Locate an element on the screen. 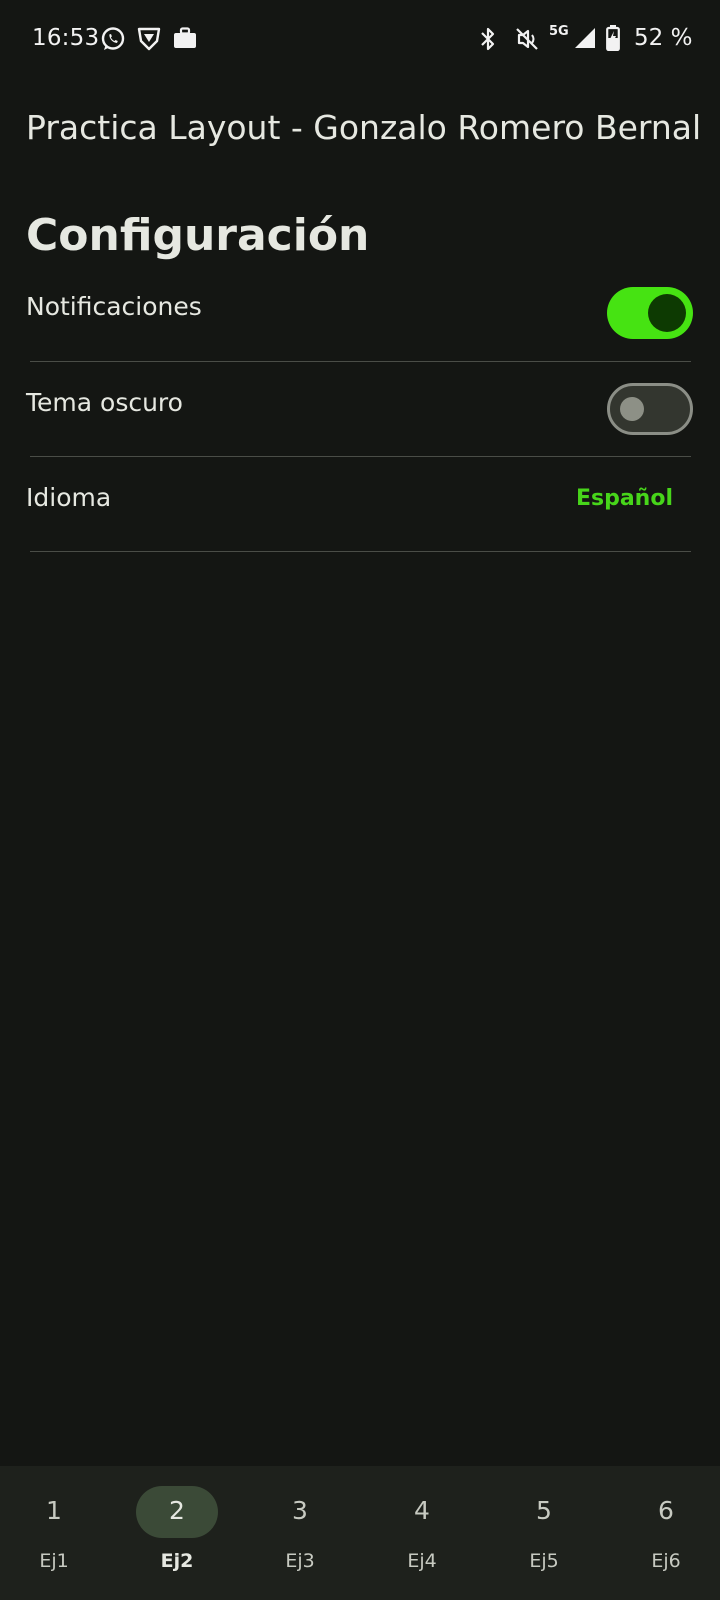 The width and height of the screenshot is (720, 1600). status-time: 16:53 is located at coordinates (66, 38).